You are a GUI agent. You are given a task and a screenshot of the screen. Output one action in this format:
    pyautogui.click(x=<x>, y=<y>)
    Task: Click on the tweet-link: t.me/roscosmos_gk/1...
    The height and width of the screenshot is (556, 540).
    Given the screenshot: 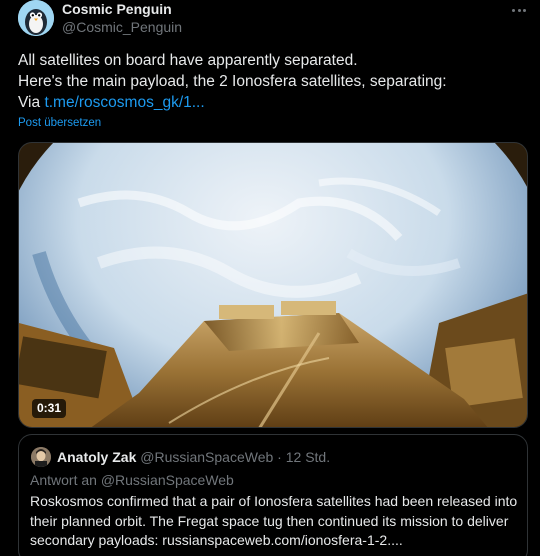 What is the action you would take?
    pyautogui.click(x=124, y=102)
    